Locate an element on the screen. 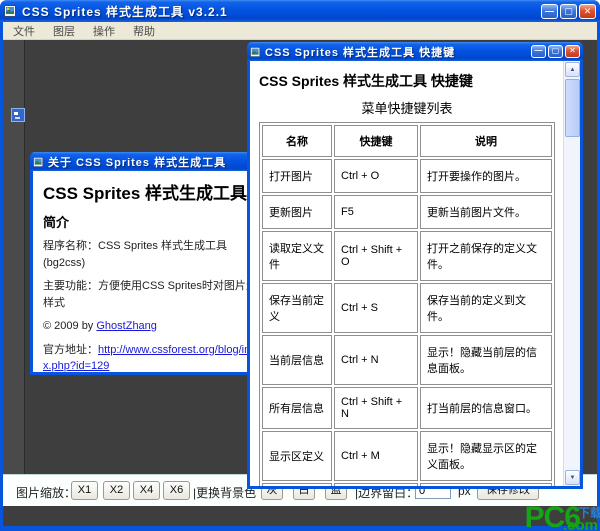 This screenshot has width=600, height=531. author-link: GhostZhang is located at coordinates (126, 326).